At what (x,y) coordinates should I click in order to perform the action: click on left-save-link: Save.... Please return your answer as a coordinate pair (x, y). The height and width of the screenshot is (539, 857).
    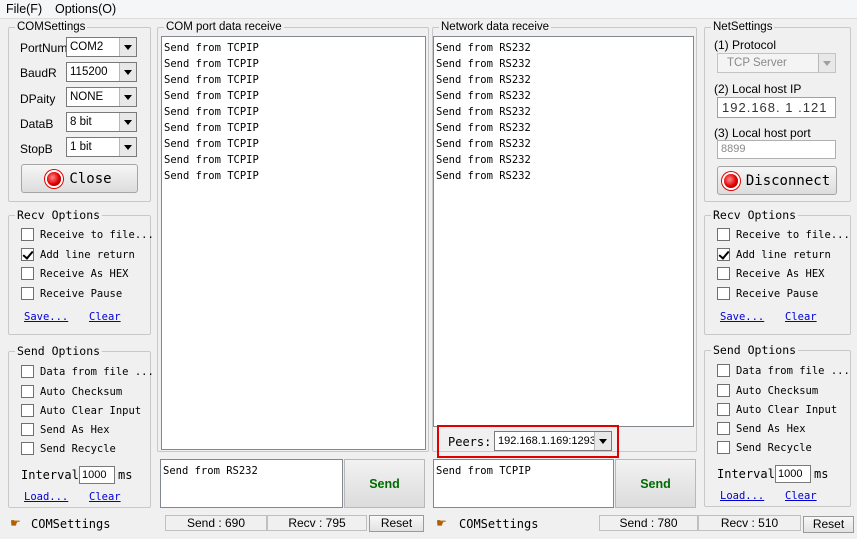
    Looking at the image, I should click on (46, 317).